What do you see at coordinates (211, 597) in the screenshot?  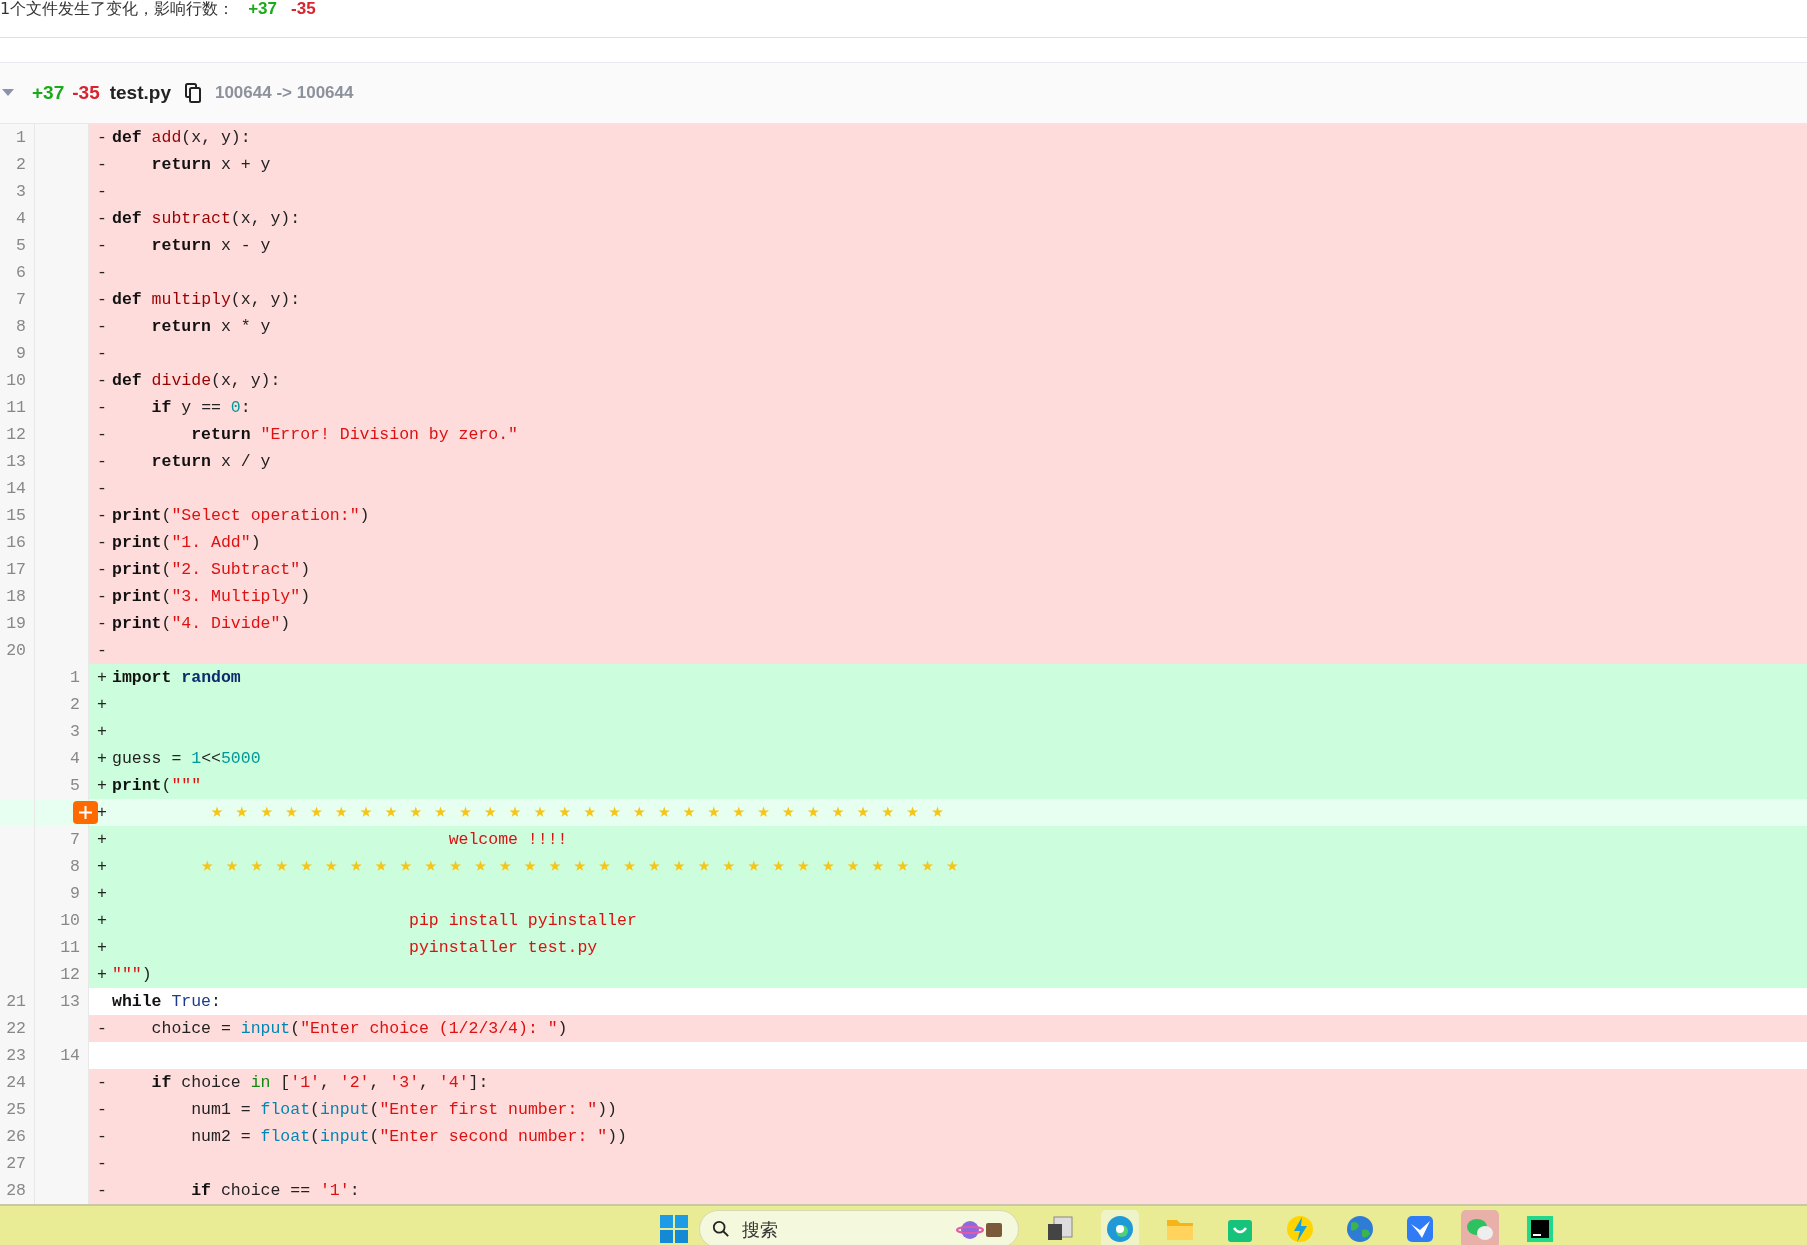 I see `code-line: print("3. Multiply")` at bounding box center [211, 597].